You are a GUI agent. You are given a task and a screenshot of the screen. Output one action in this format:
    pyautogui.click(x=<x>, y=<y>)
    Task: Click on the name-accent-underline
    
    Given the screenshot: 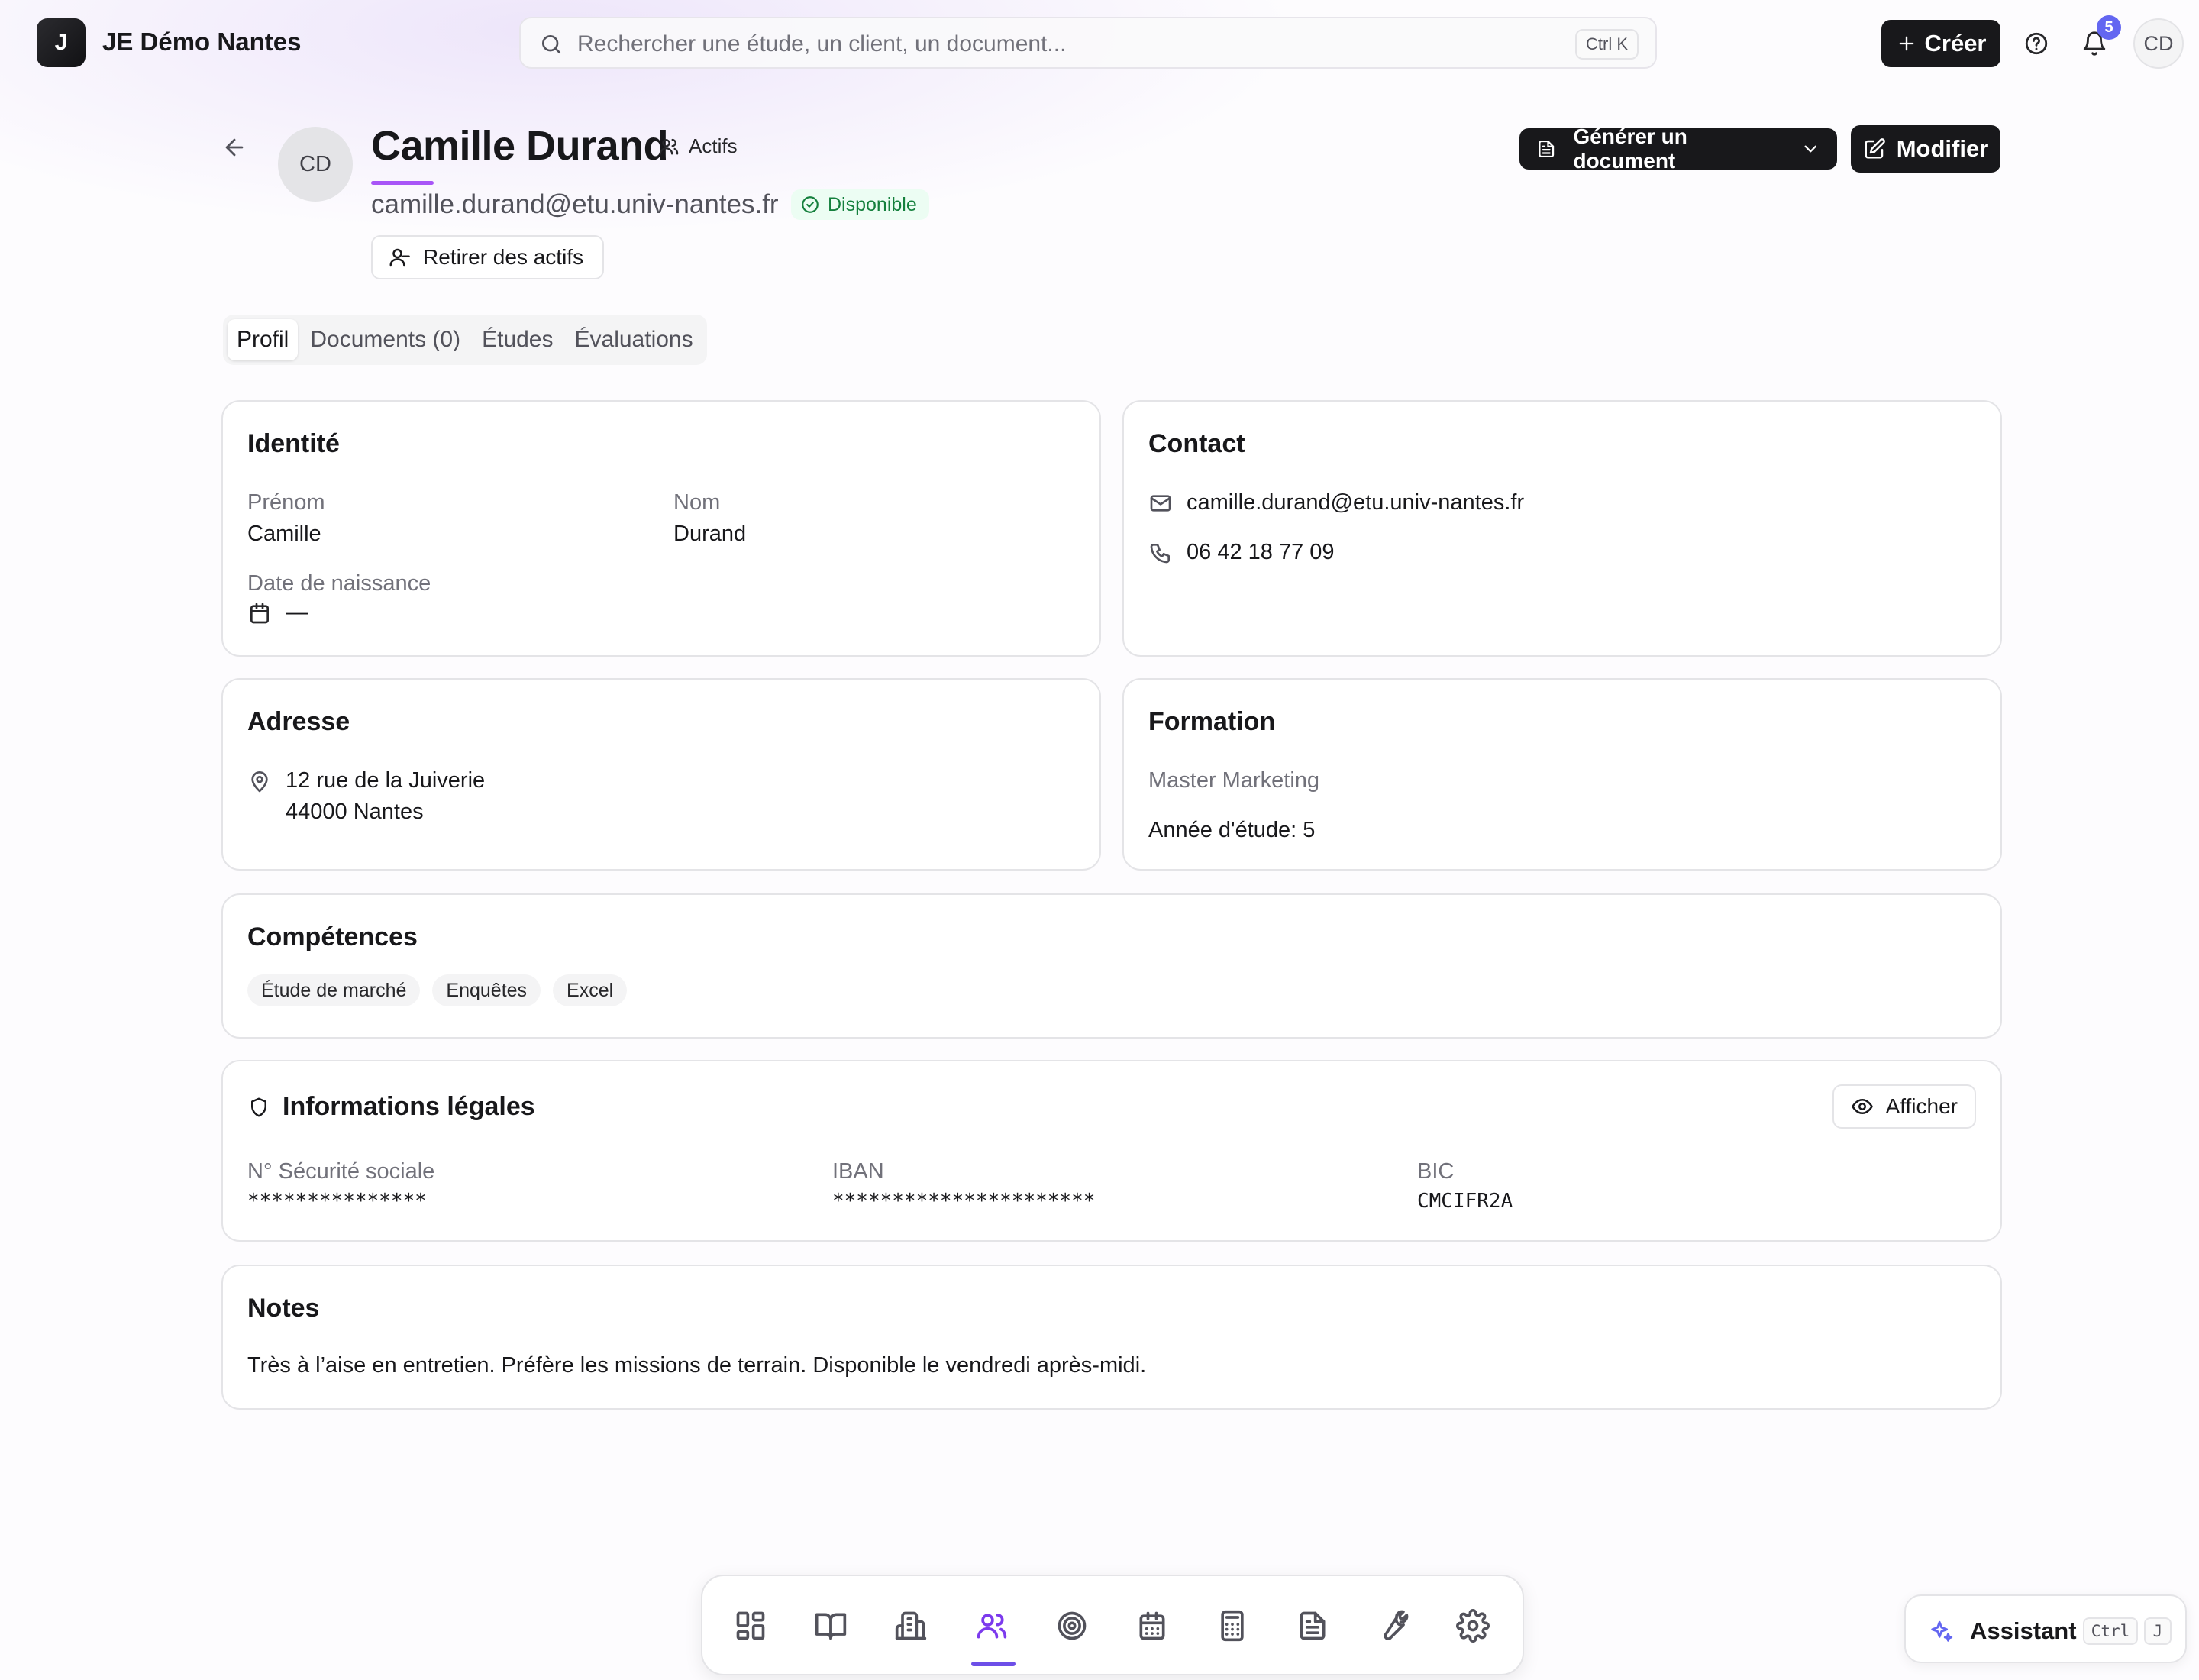 What is the action you would take?
    pyautogui.click(x=403, y=183)
    